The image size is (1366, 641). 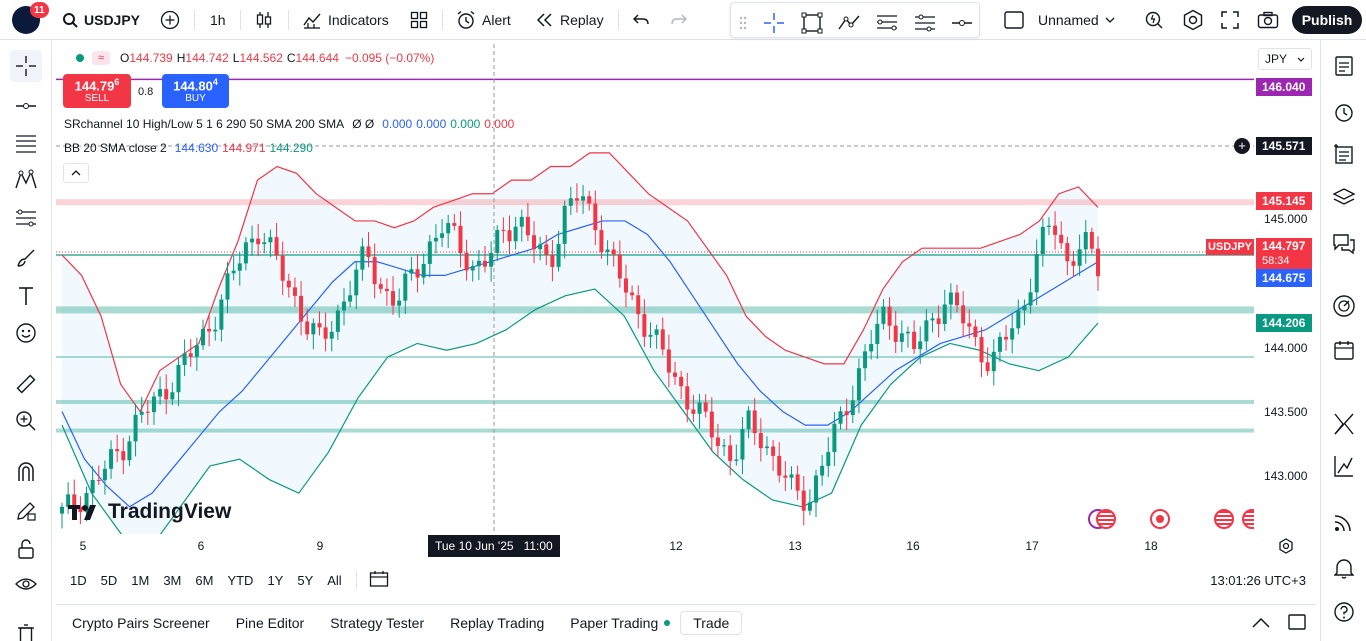 I want to click on pattern-tool, so click(x=26, y=180).